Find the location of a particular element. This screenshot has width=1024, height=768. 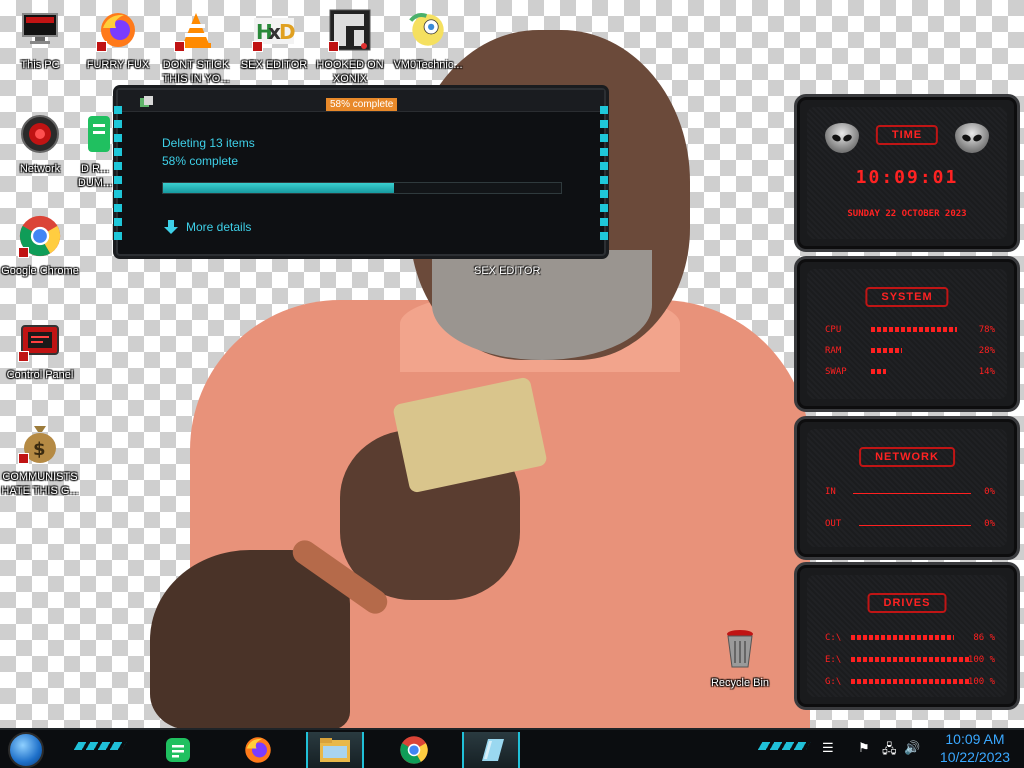

taskbar-app-window is located at coordinates (491, 750).